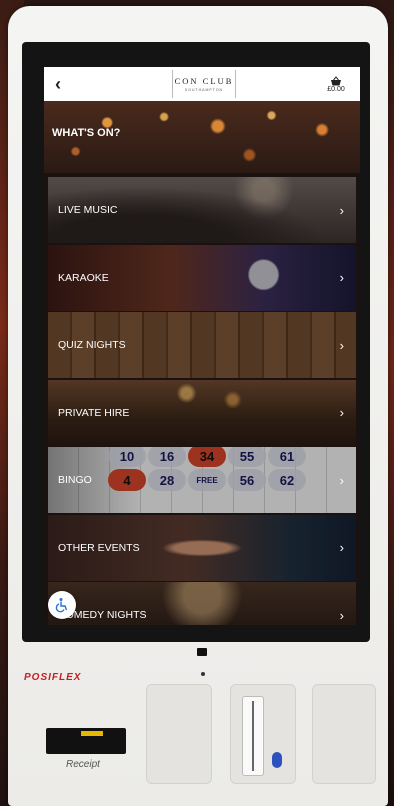 The height and width of the screenshot is (806, 394). Describe the element at coordinates (202, 412) in the screenshot. I see `event-private-hire: PRIVATE HIRE ›` at that location.